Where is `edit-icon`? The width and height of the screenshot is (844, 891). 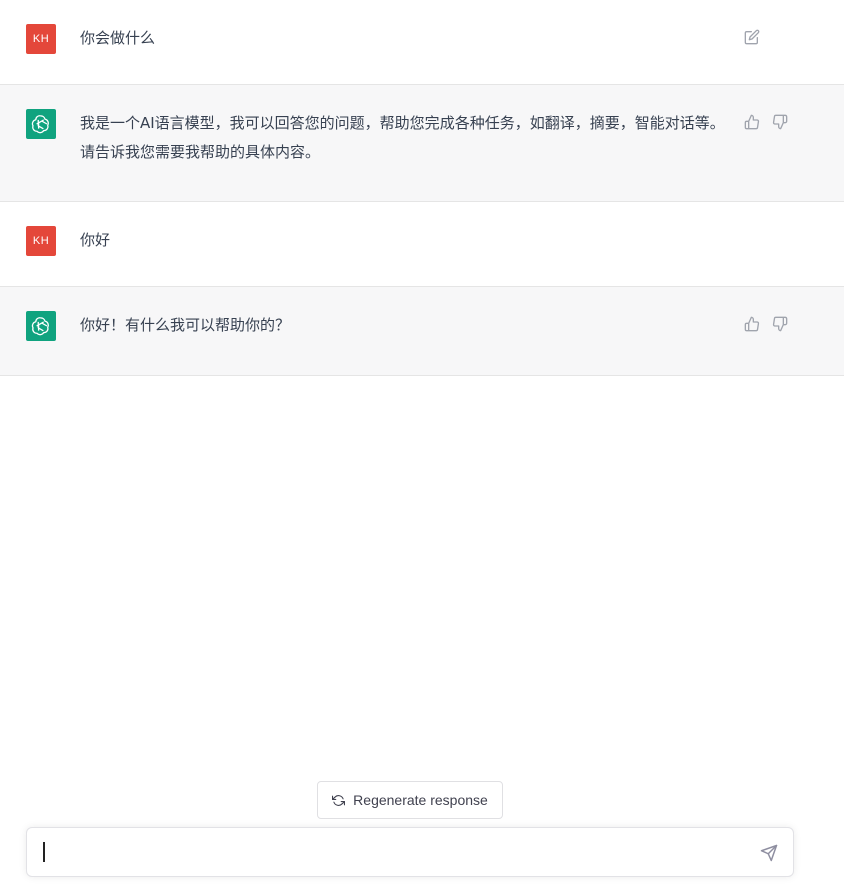
edit-icon is located at coordinates (752, 37).